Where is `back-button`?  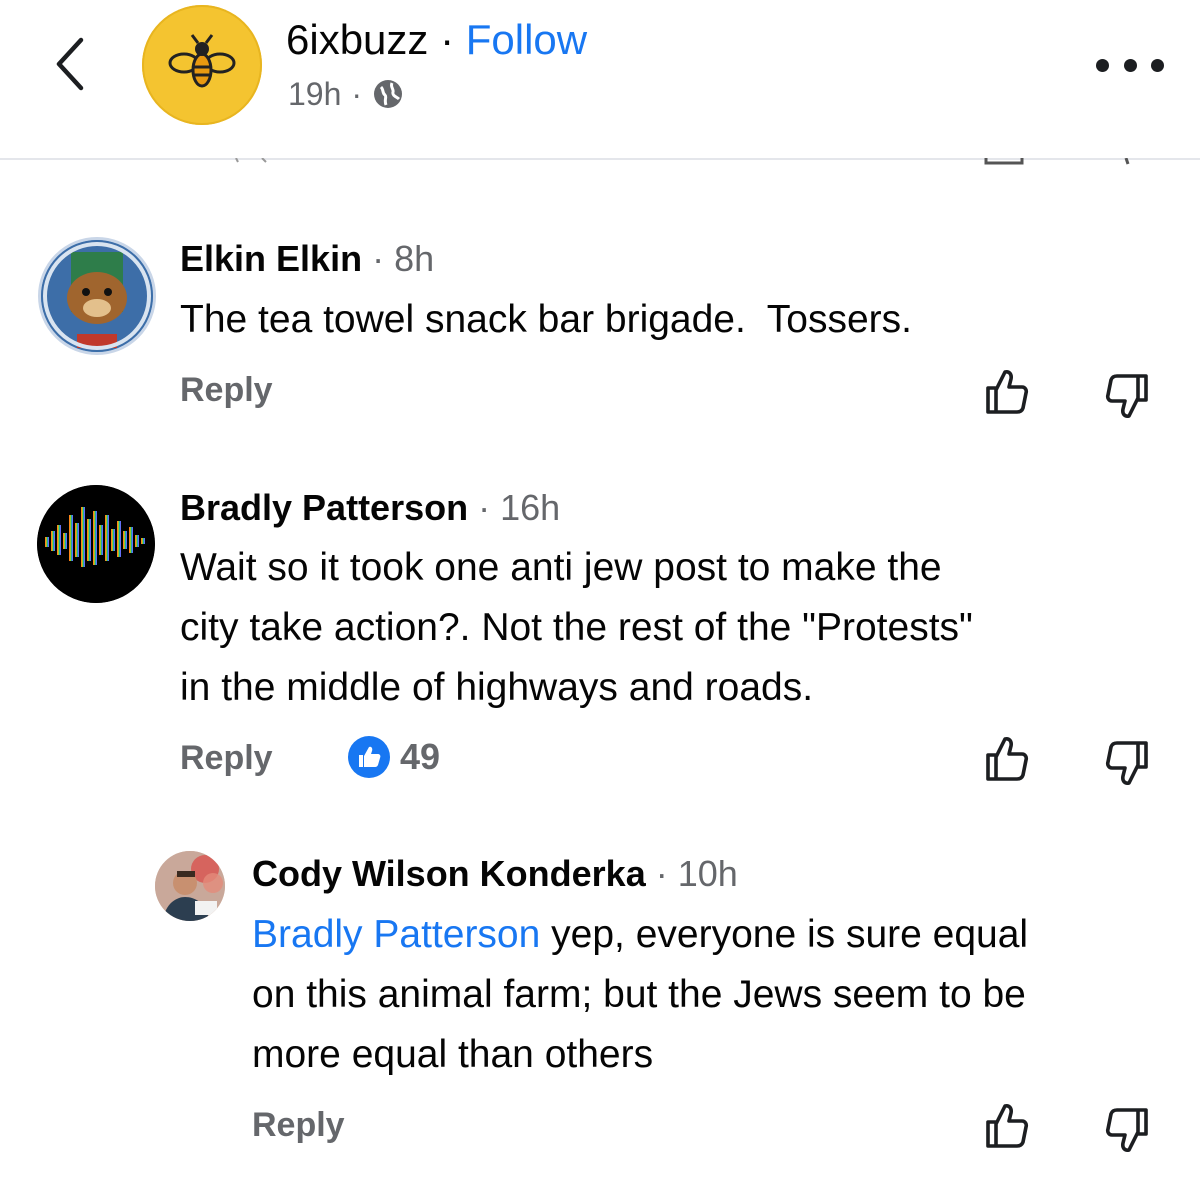
back-button is located at coordinates (70, 64).